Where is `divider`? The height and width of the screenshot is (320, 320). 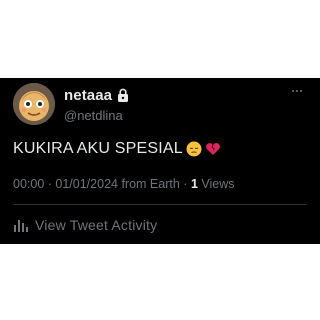 divider is located at coordinates (160, 204).